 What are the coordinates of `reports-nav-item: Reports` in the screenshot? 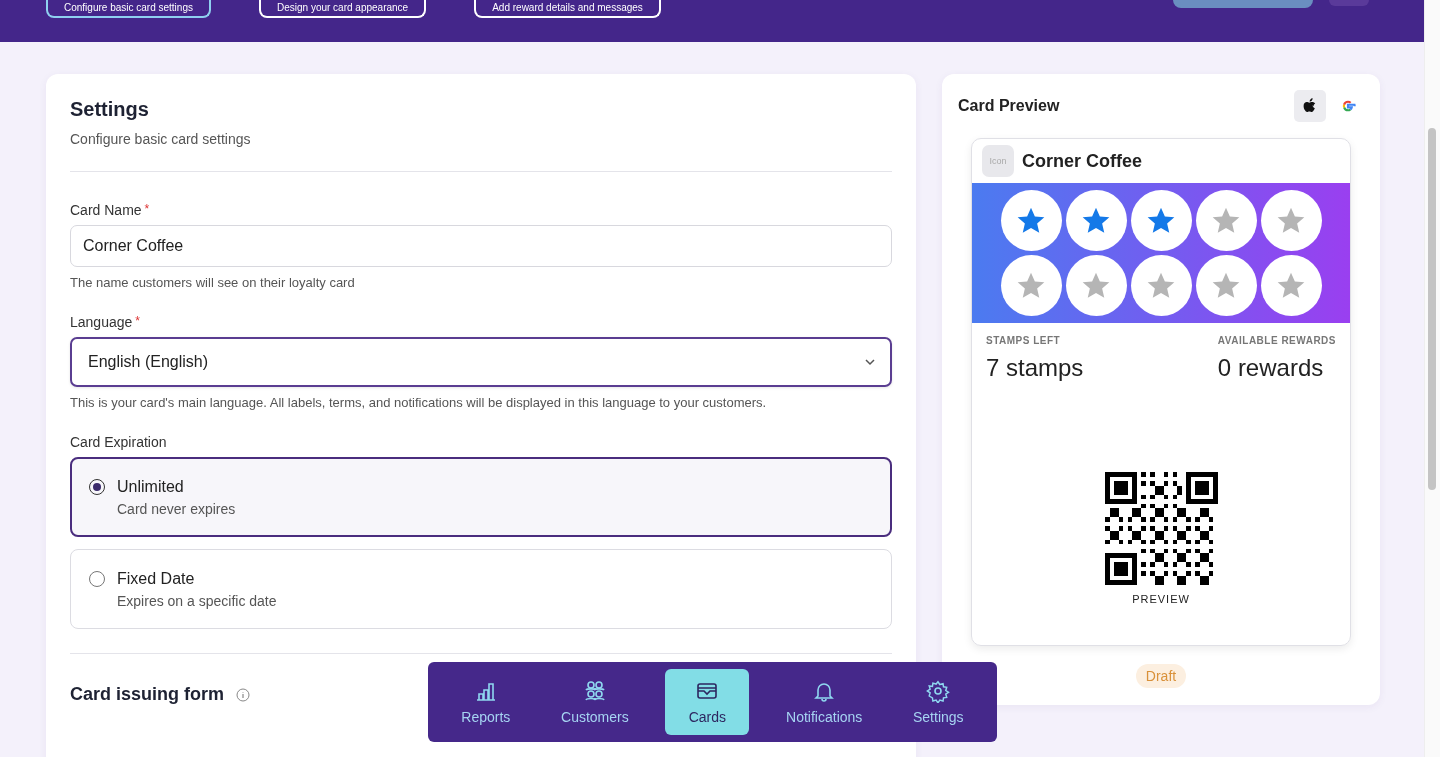 It's located at (486, 702).